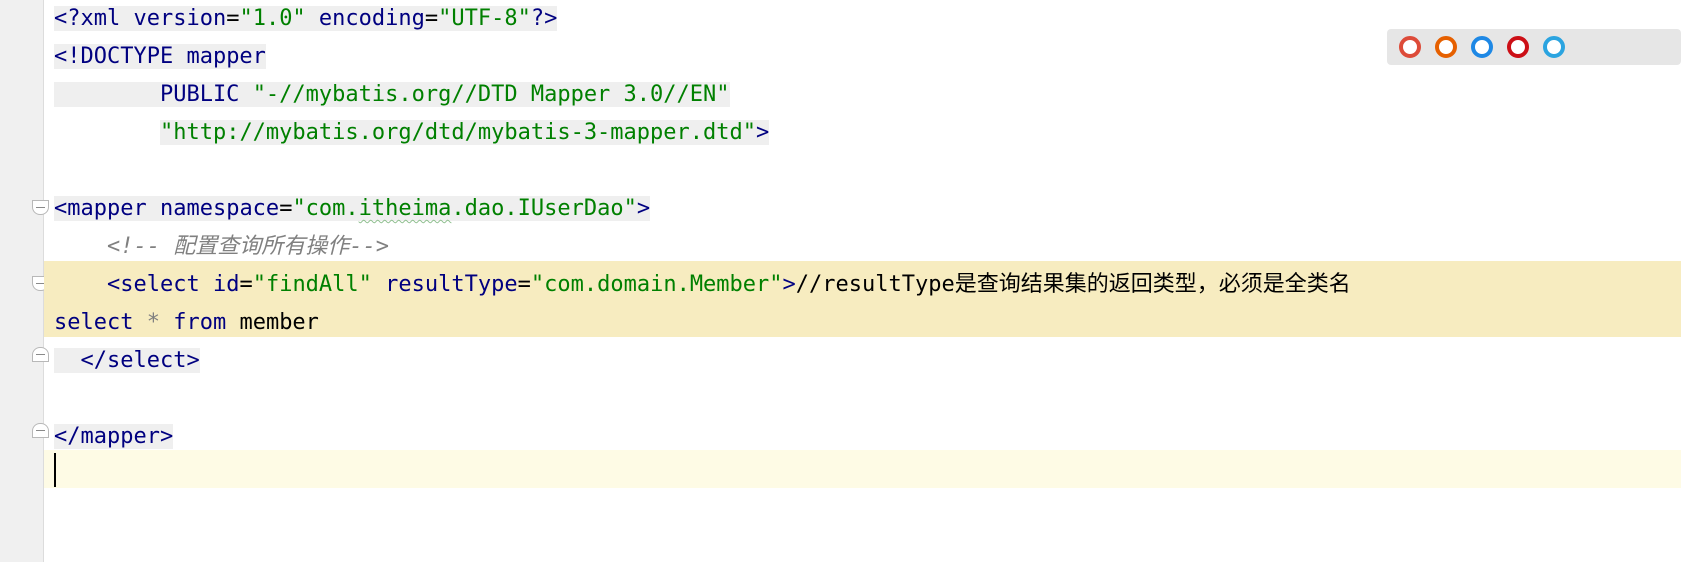 This screenshot has height=562, width=1681. I want to click on code-token: </select>, so click(127, 360).